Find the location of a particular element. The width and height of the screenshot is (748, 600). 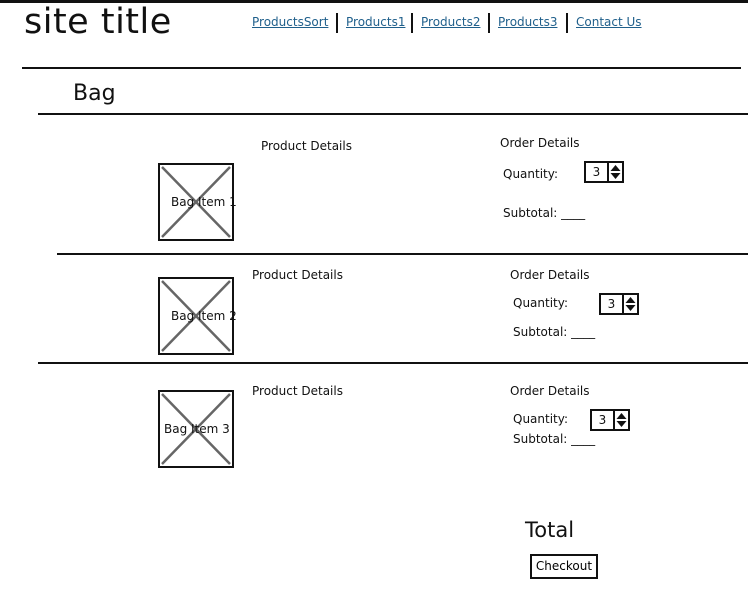

image-label: Bag Item 3 is located at coordinates (197, 429).